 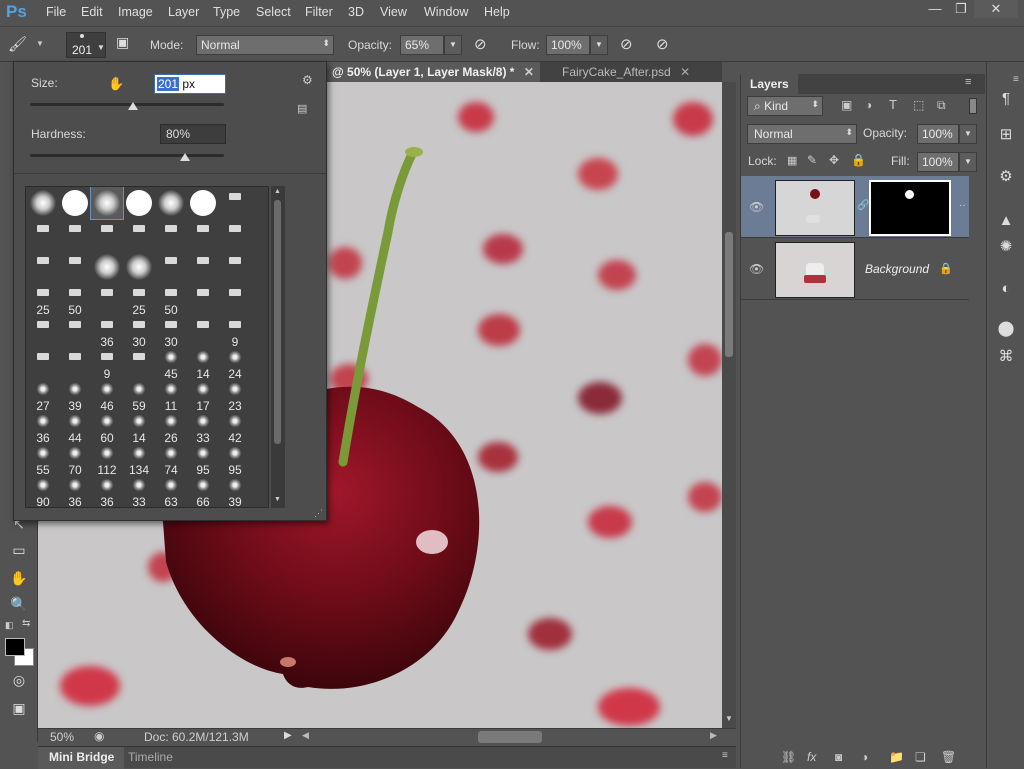 I want to click on filter-toggle, so click(x=973, y=106).